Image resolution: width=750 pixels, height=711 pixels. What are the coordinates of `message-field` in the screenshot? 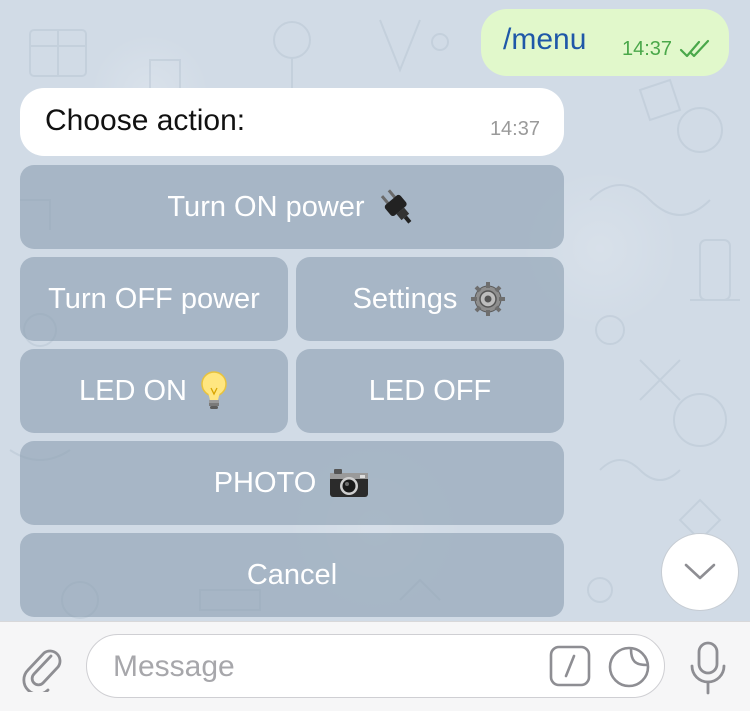 It's located at (375, 666).